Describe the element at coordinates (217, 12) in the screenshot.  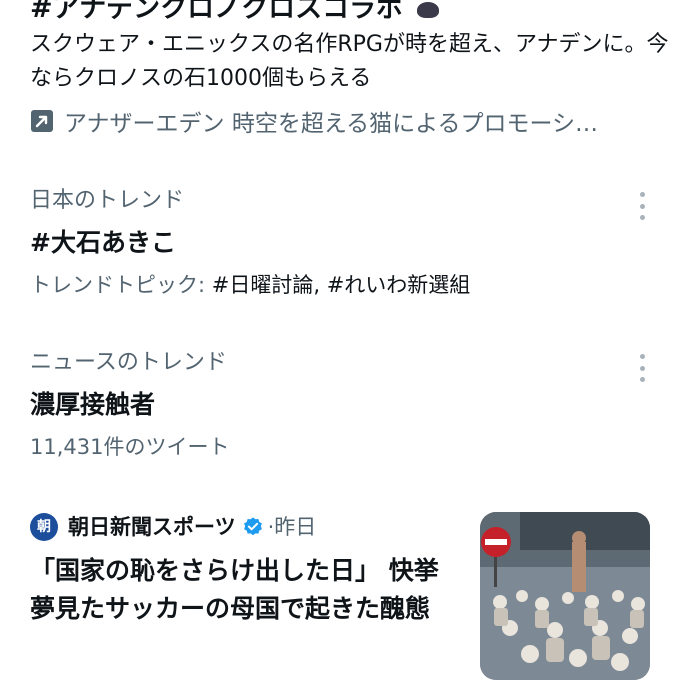
I see `promoted-trend-hashtag: #アナデンクロノクロスコラボ` at that location.